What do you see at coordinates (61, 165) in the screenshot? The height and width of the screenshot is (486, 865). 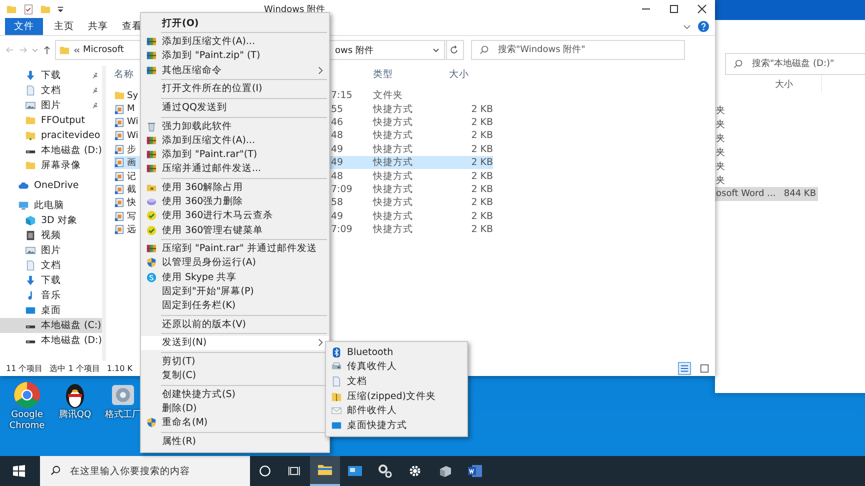 I see `nav-label: 屏幕录像` at bounding box center [61, 165].